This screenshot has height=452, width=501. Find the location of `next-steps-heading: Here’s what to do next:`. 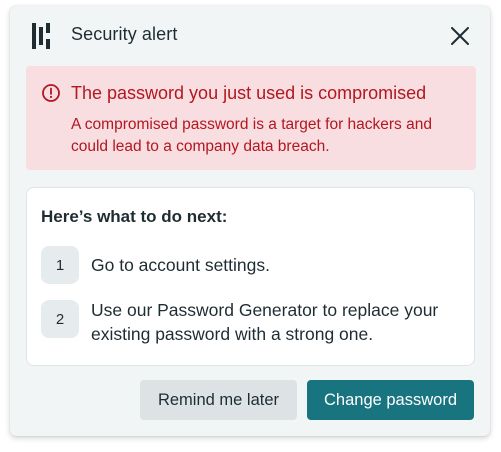

next-steps-heading: Here’s what to do next: is located at coordinates (134, 216).